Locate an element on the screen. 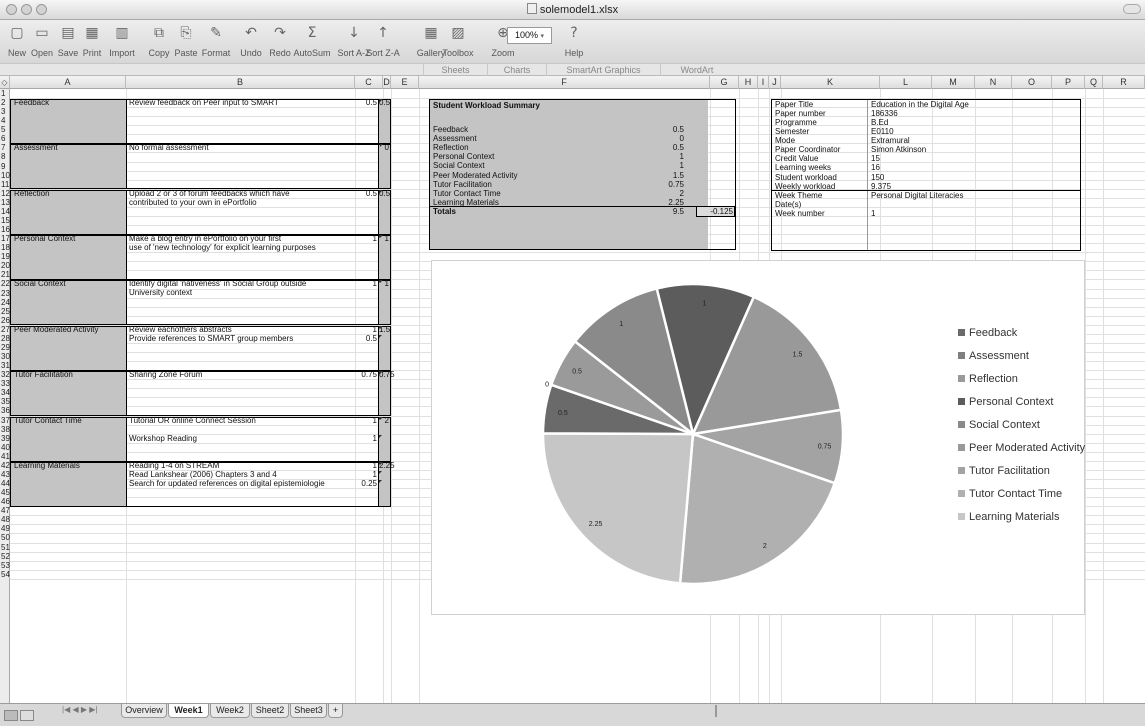 Image resolution: width=1145 pixels, height=726 pixels. row-header-34: 34 is located at coordinates (5, 393).